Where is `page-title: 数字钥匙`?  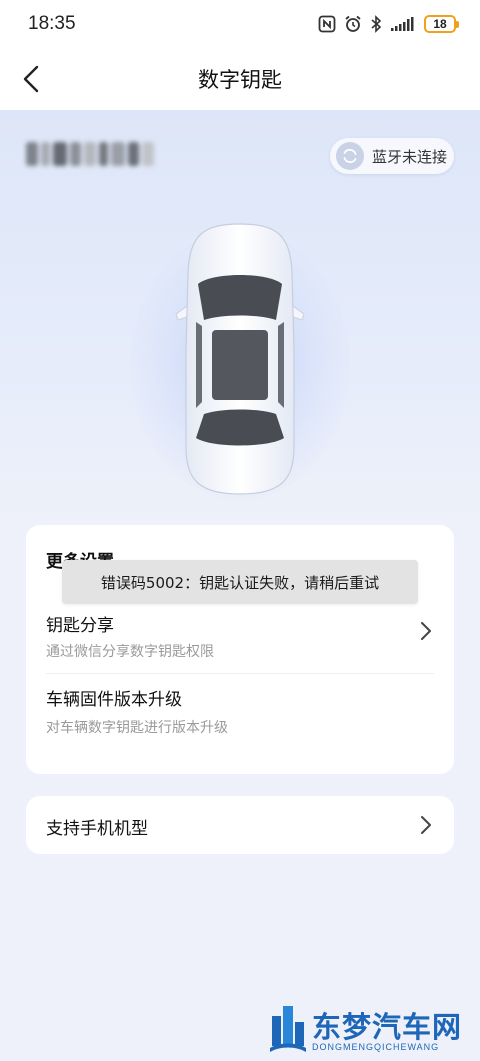
page-title: 数字钥匙 is located at coordinates (240, 80).